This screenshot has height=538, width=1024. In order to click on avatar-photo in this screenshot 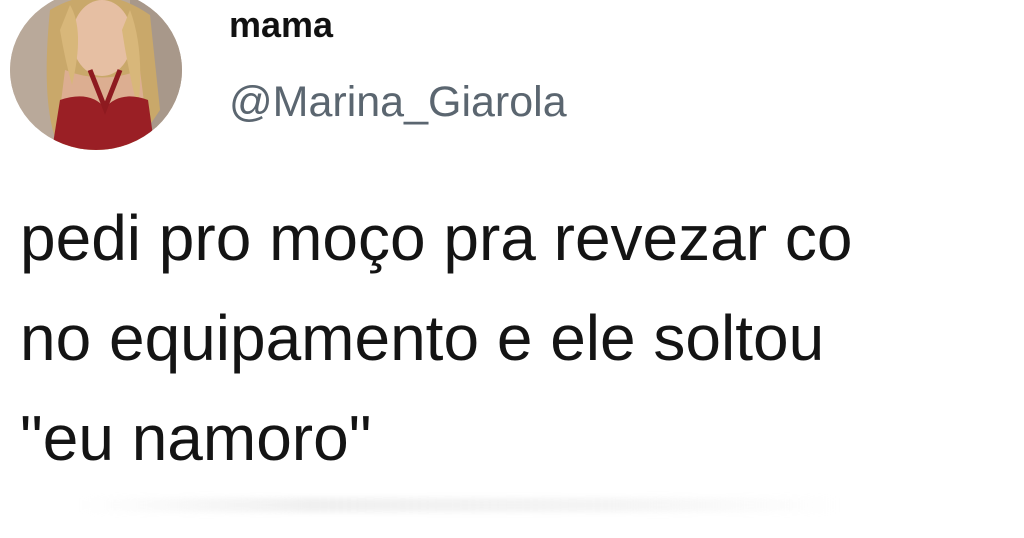, I will do `click(96, 75)`.